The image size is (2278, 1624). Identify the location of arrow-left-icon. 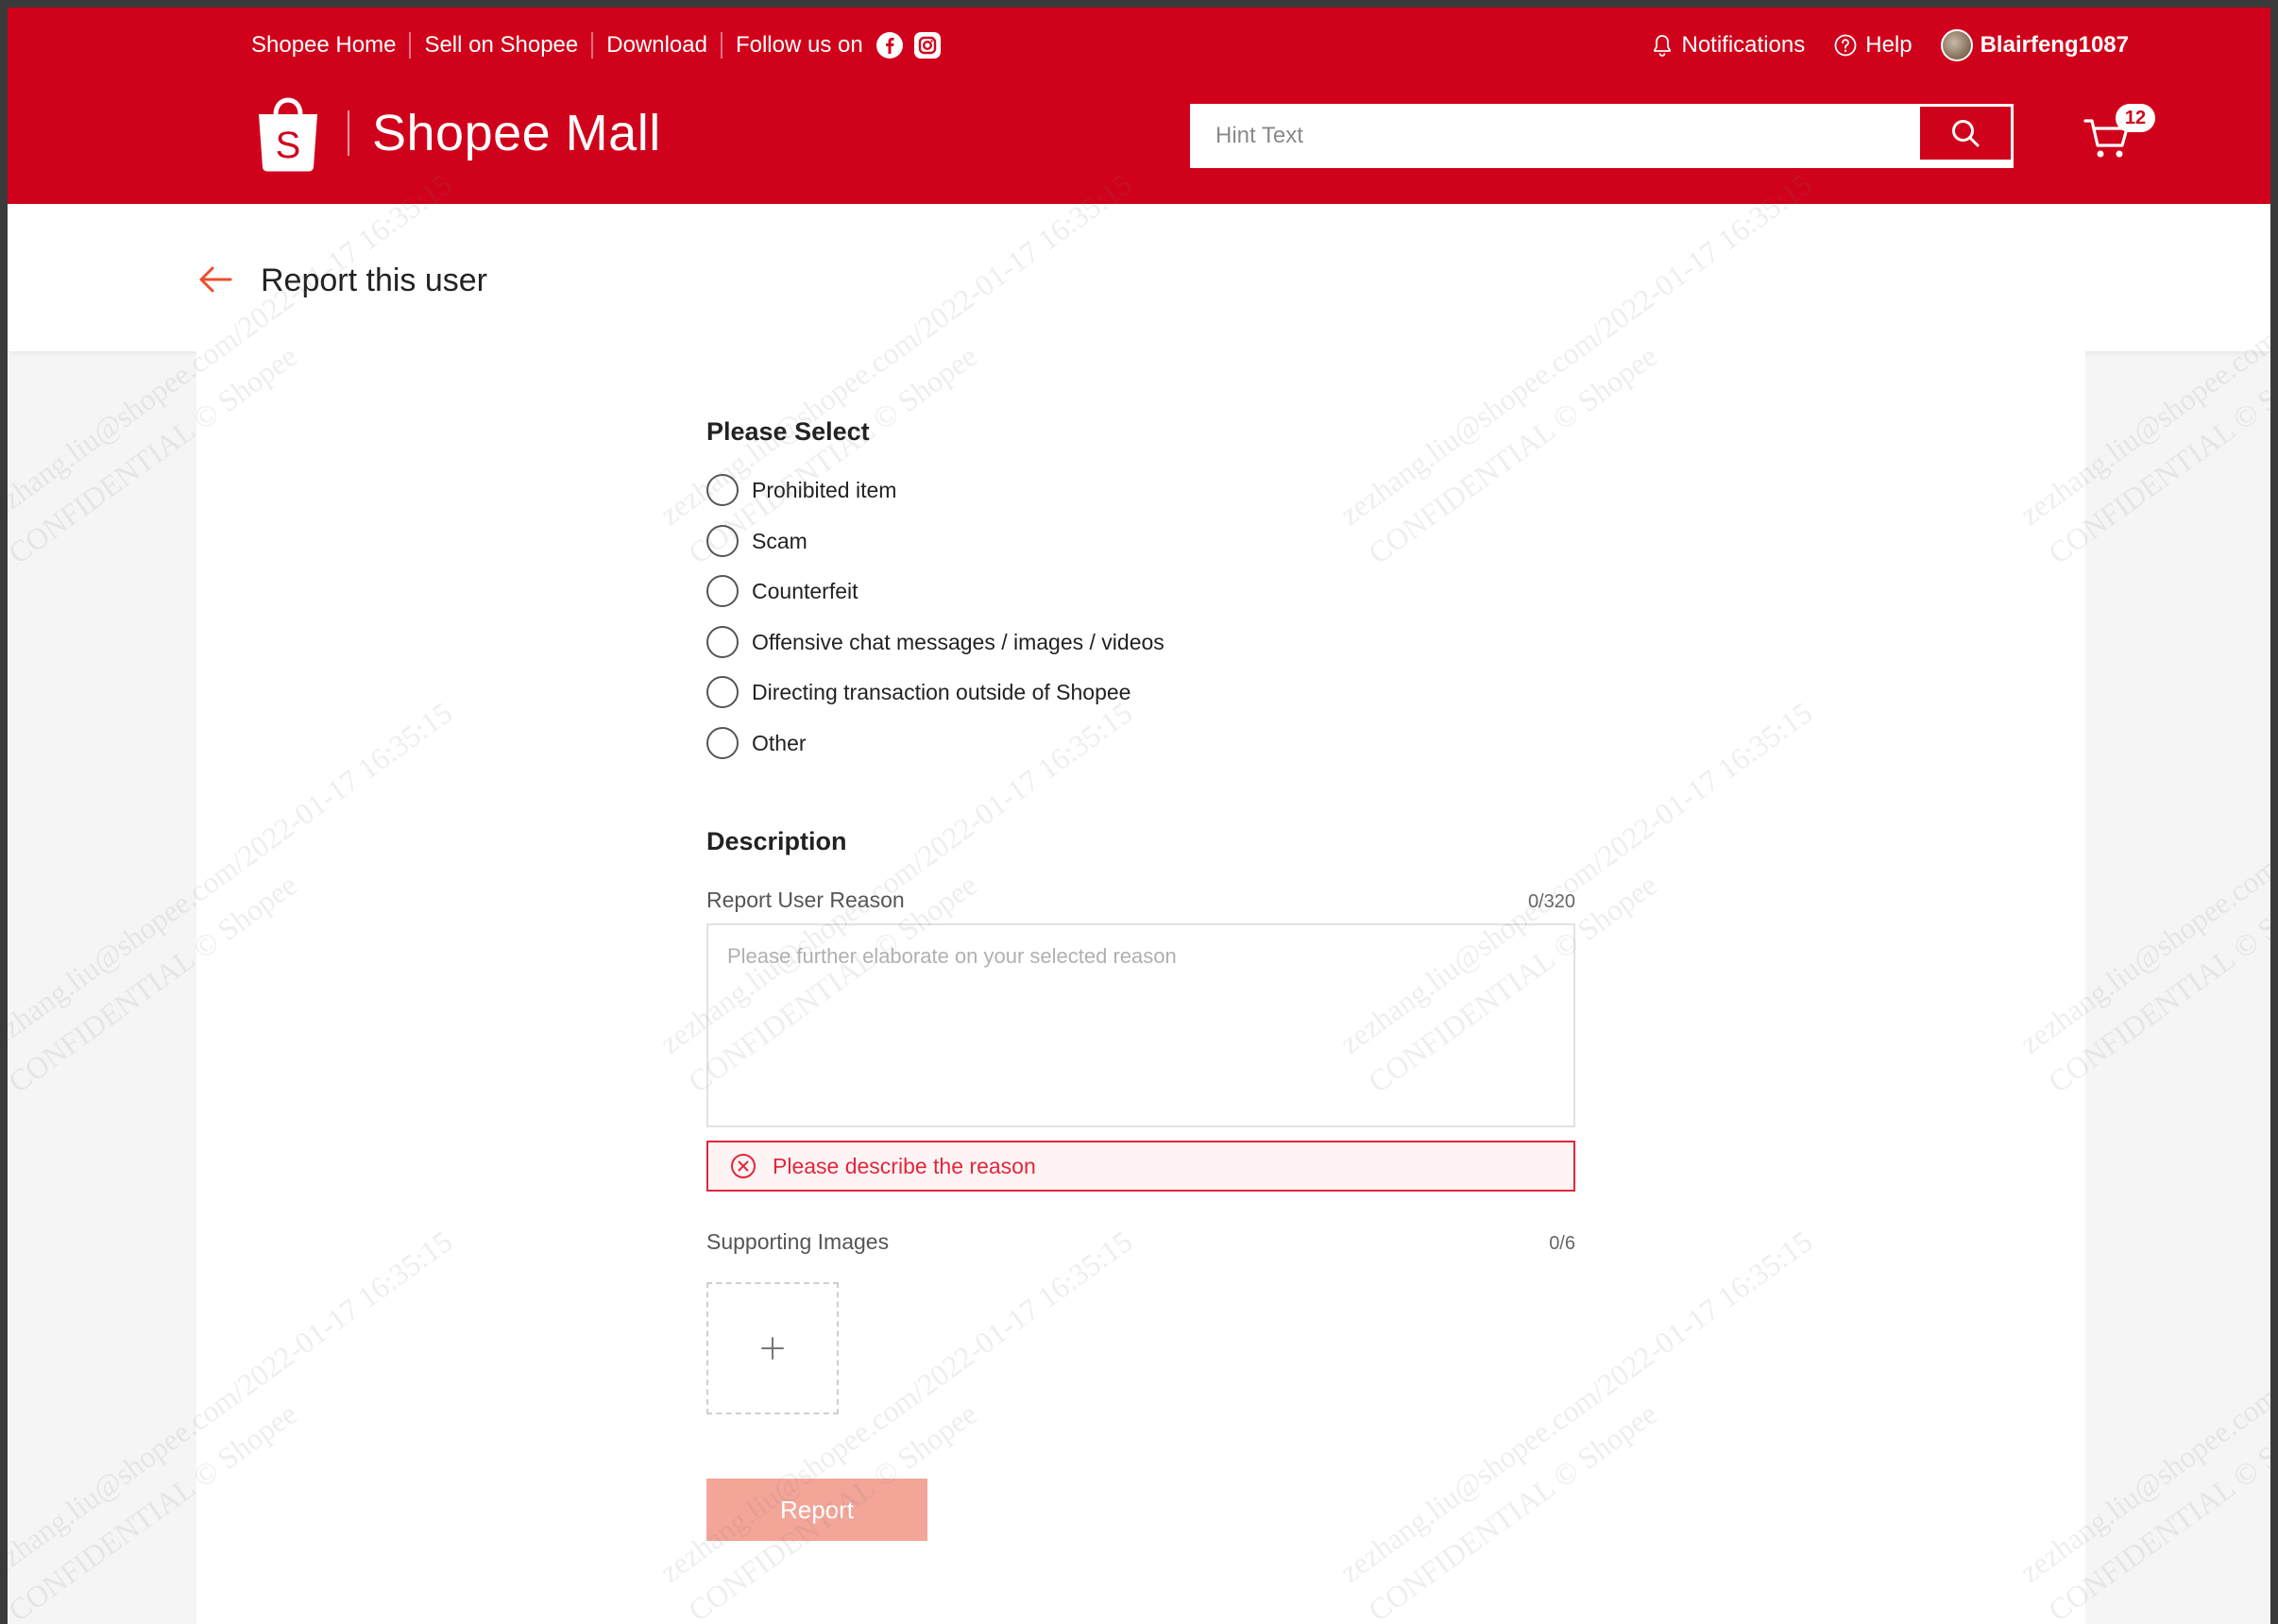
(215, 279).